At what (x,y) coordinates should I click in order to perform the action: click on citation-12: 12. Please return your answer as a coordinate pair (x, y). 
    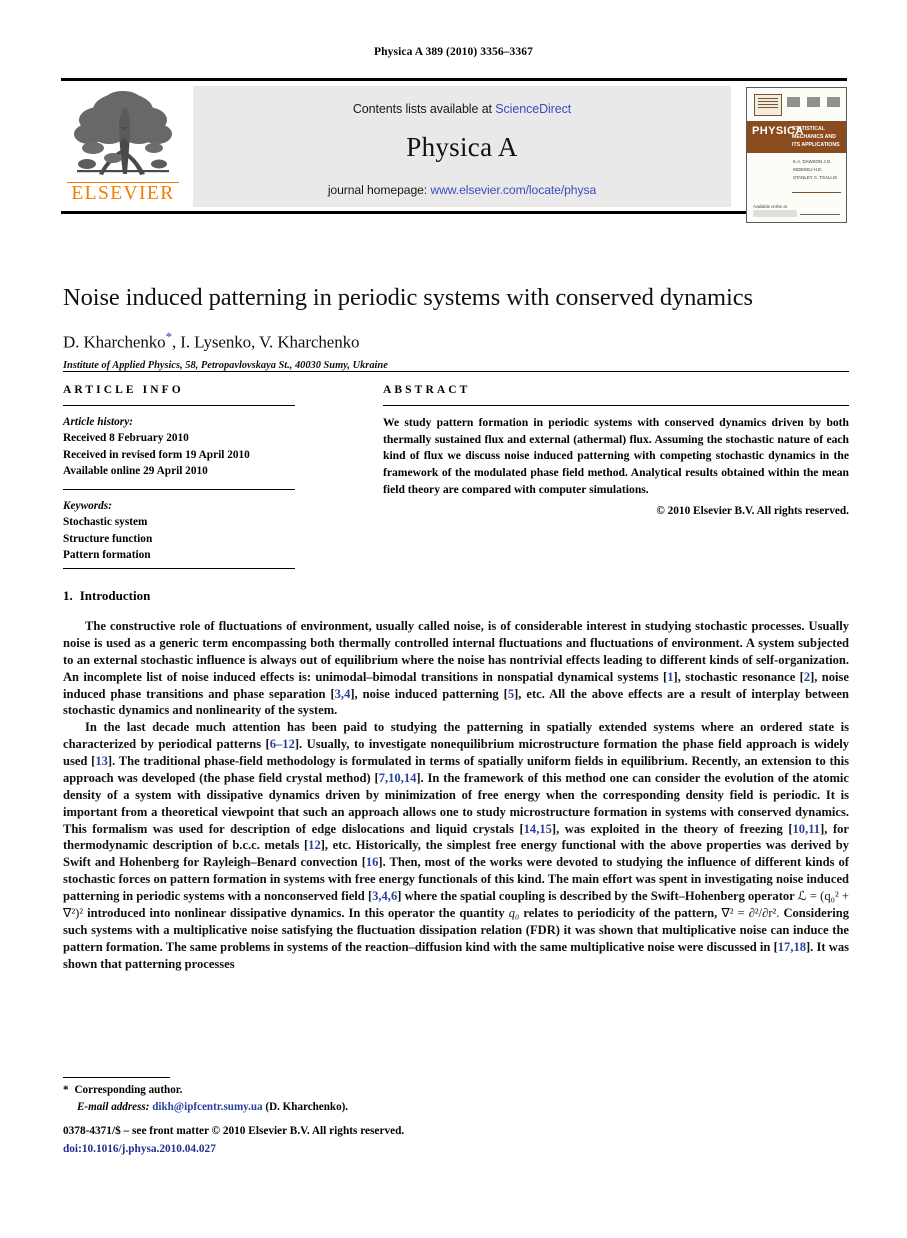
    Looking at the image, I should click on (314, 845).